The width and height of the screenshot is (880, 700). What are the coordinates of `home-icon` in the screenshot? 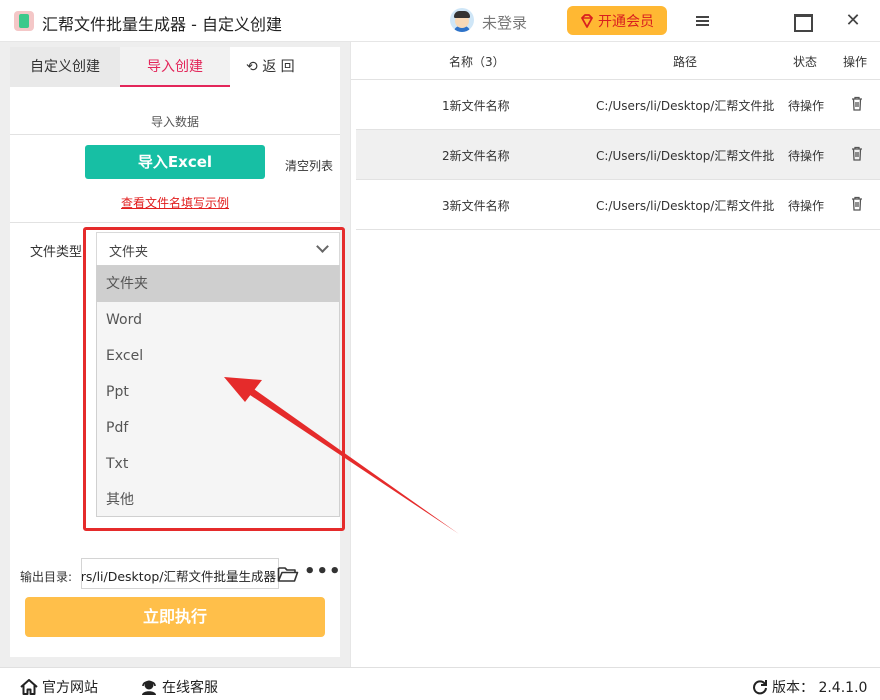 It's located at (29, 687).